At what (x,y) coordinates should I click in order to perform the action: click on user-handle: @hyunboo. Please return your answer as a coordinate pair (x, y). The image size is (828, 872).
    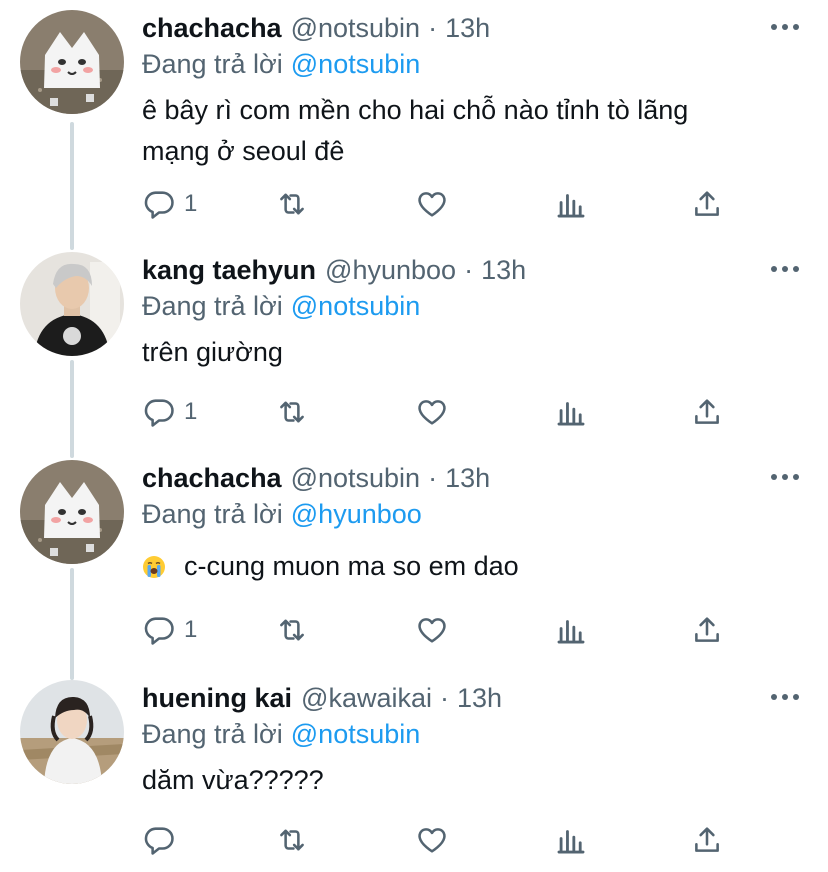
    Looking at the image, I should click on (390, 270).